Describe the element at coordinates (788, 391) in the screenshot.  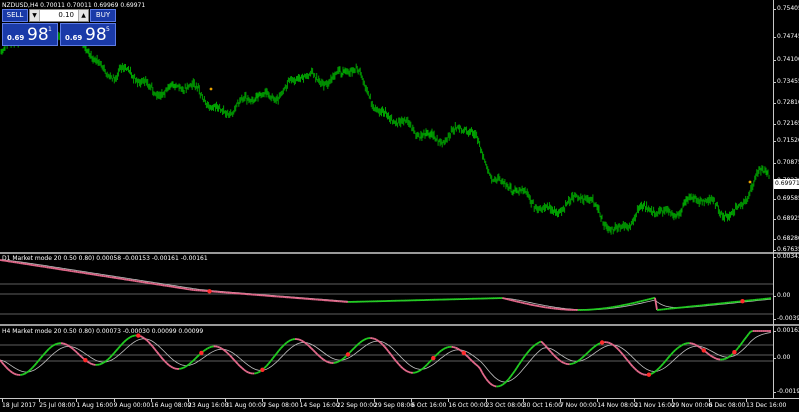
I see `indicator2-axis-label: -0.00193` at that location.